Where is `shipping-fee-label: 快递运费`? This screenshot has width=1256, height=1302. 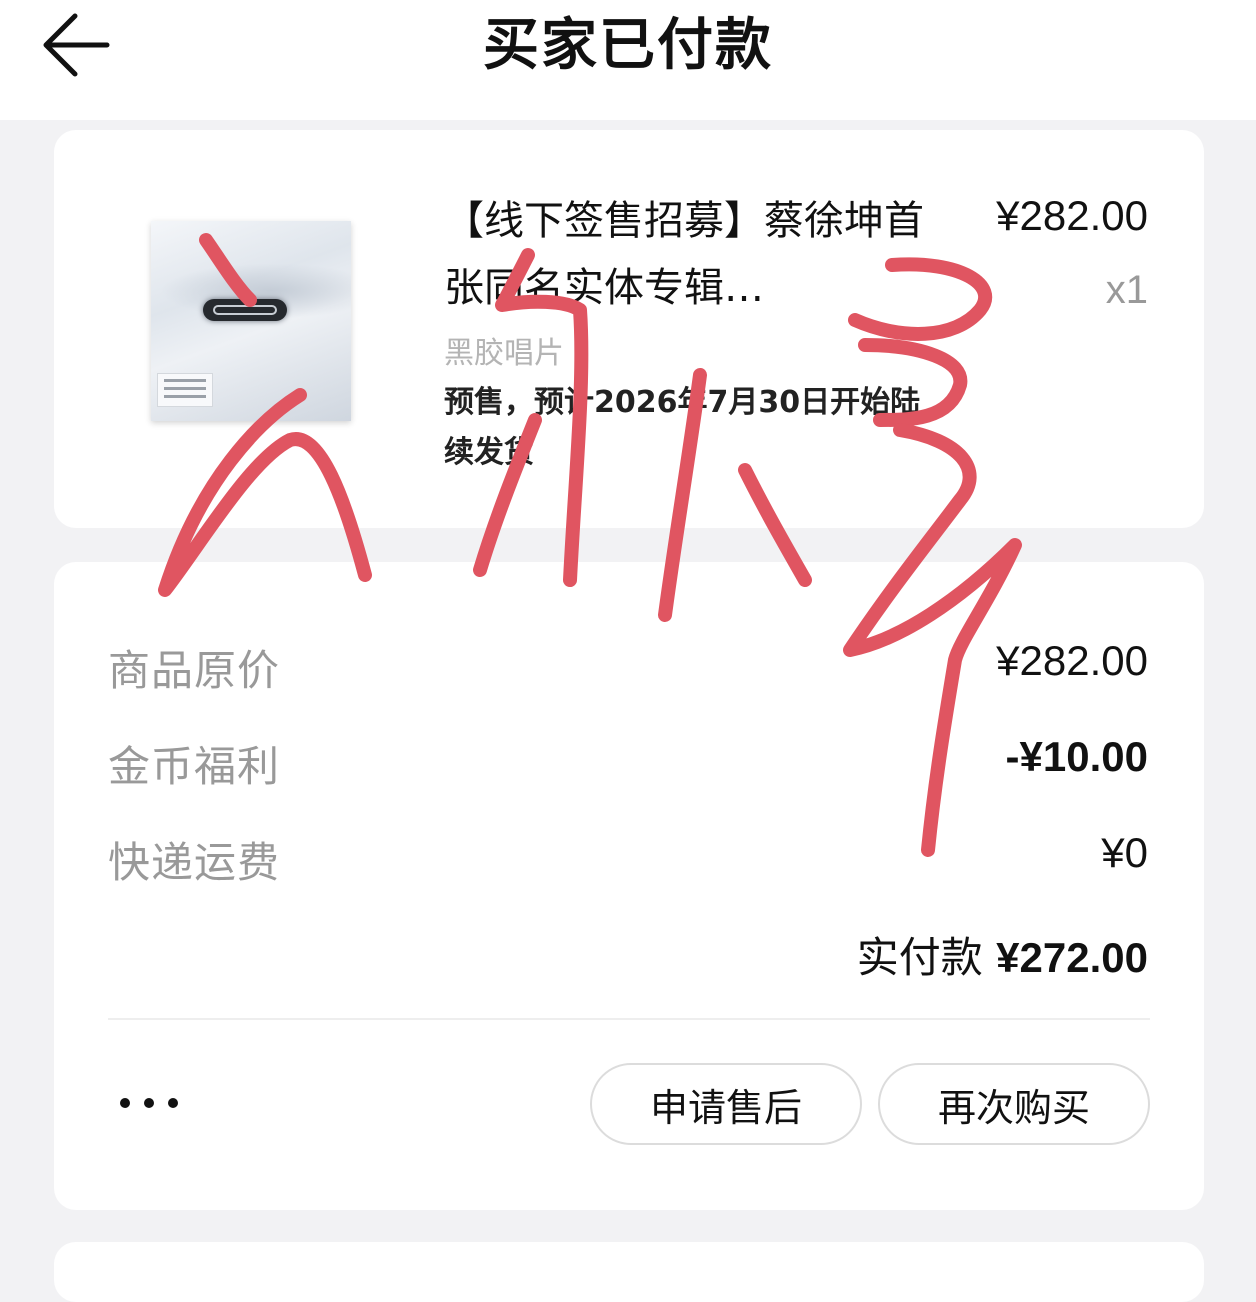
shipping-fee-label: 快递运费 is located at coordinates (194, 862).